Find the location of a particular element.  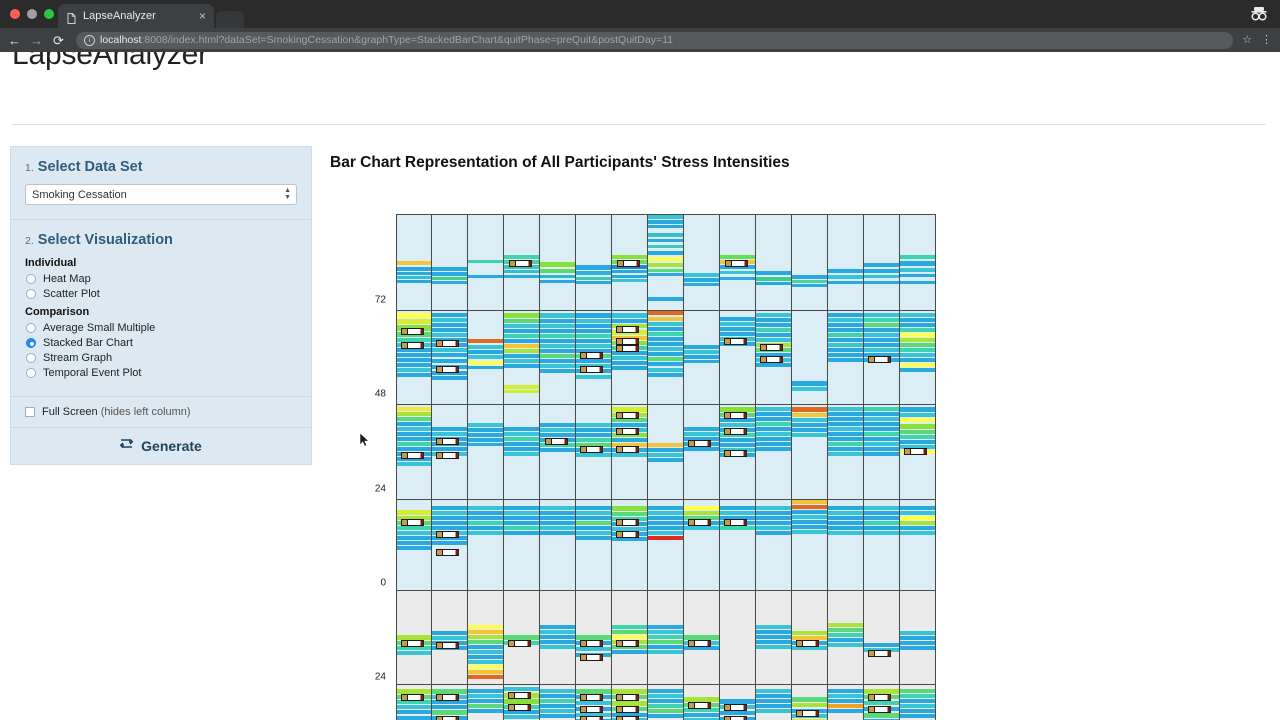

generate-button: Generate is located at coordinates (160, 446).